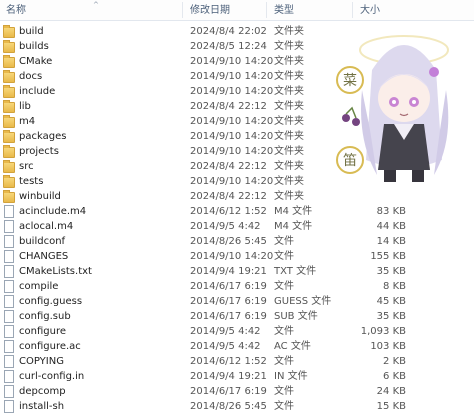 The image size is (474, 414). Describe the element at coordinates (26, 166) in the screenshot. I see `file-name: src` at that location.